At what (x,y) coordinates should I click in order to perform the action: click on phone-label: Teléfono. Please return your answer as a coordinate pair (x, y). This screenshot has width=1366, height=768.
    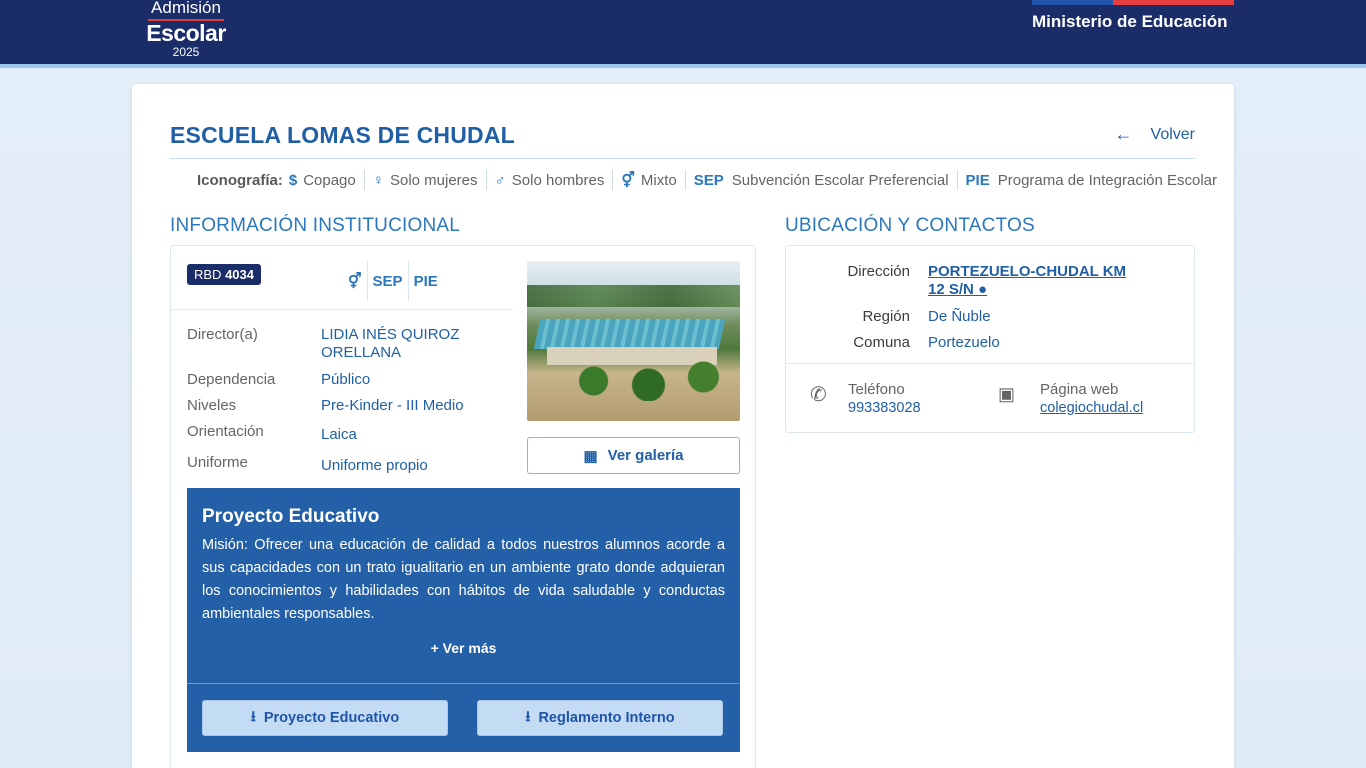
    Looking at the image, I should click on (876, 389).